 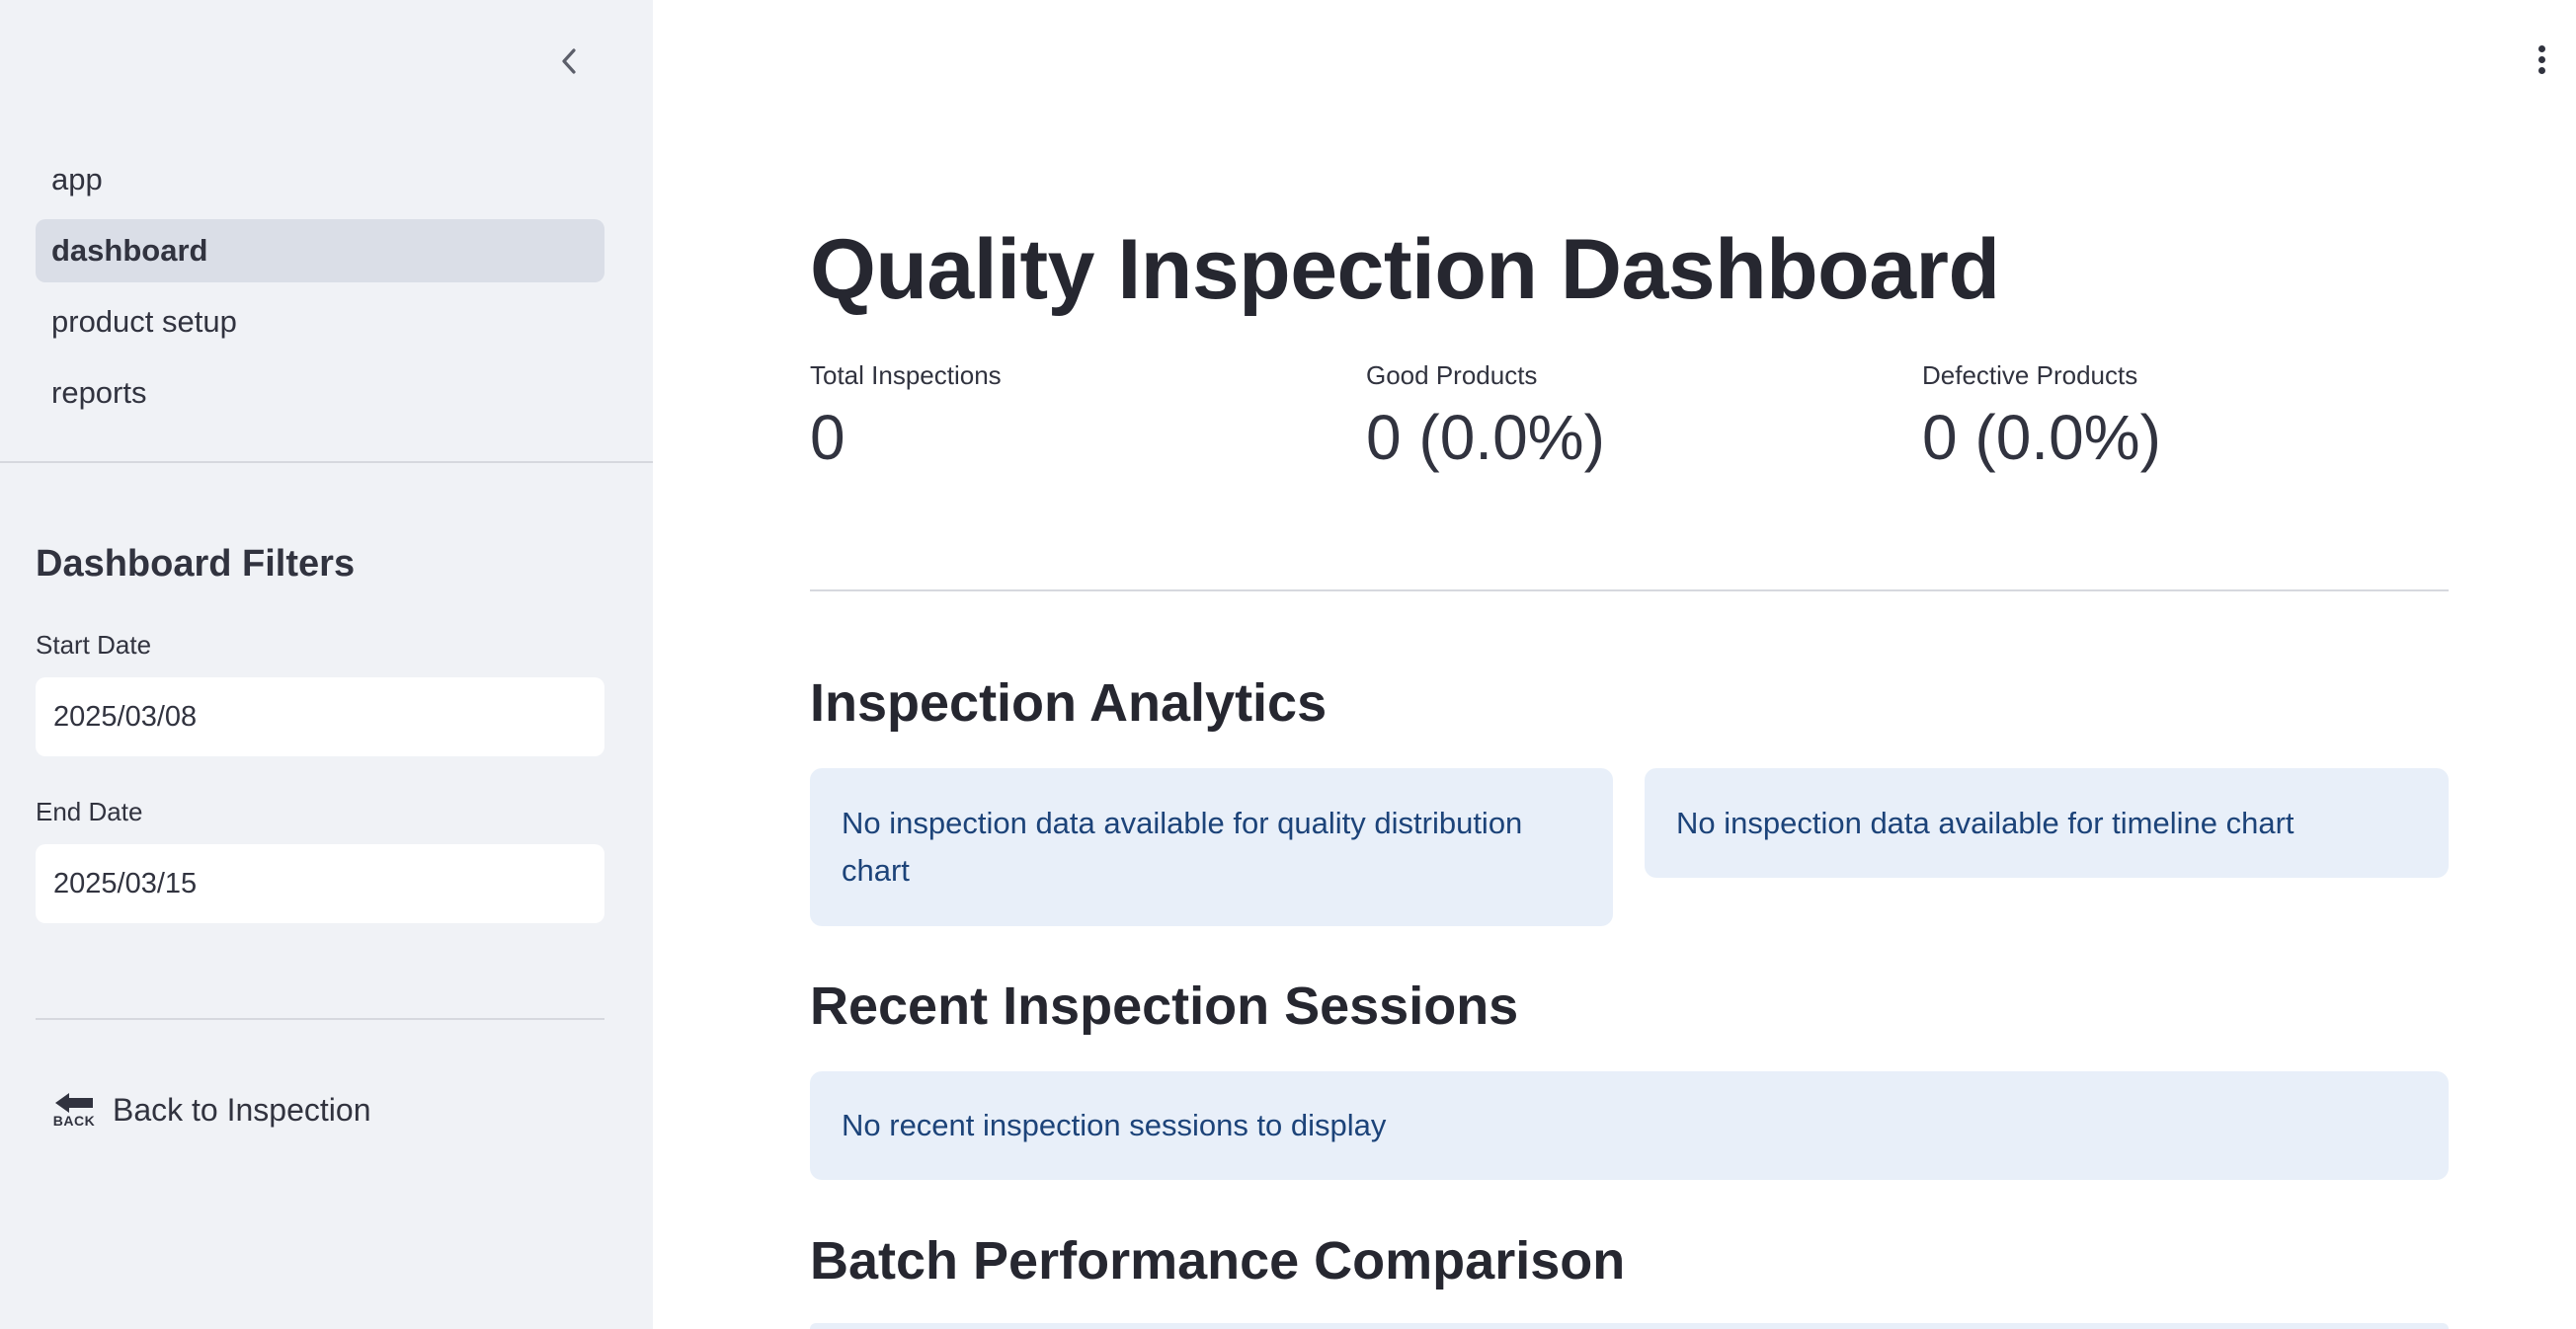 I want to click on sidebar-divider, so click(x=326, y=462).